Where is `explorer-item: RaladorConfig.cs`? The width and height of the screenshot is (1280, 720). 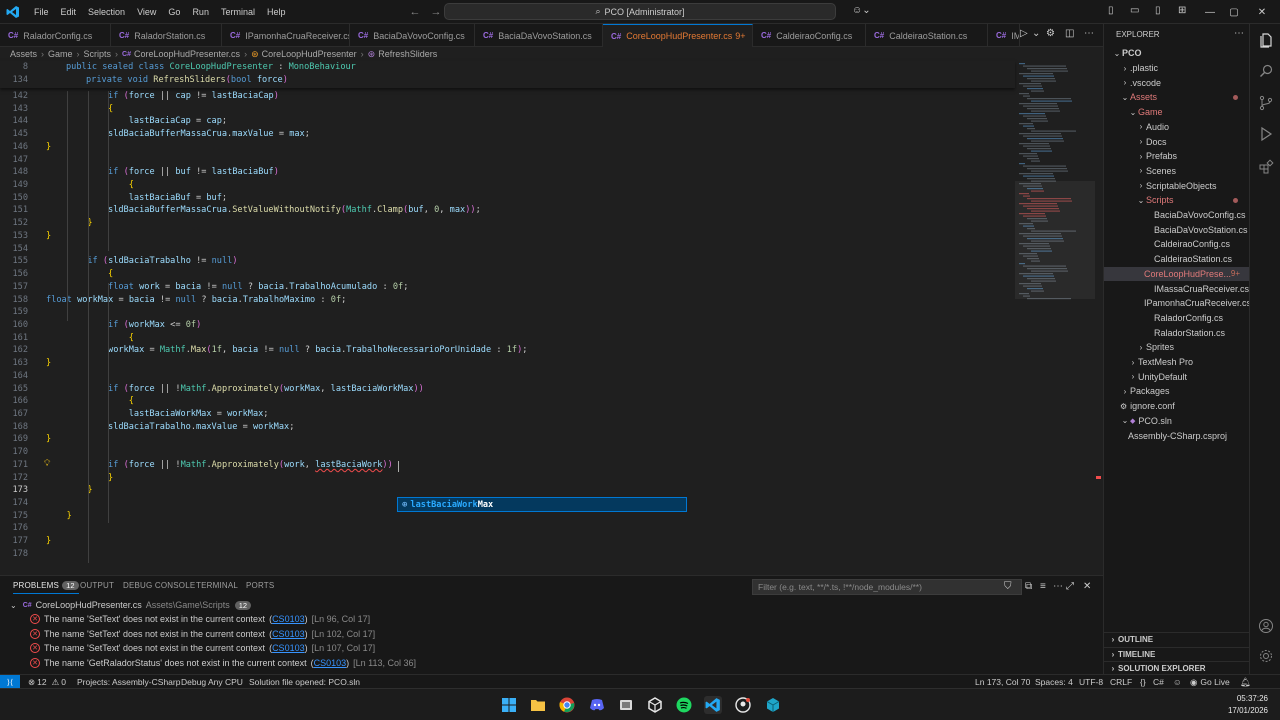 explorer-item: RaladorConfig.cs is located at coordinates (1177, 318).